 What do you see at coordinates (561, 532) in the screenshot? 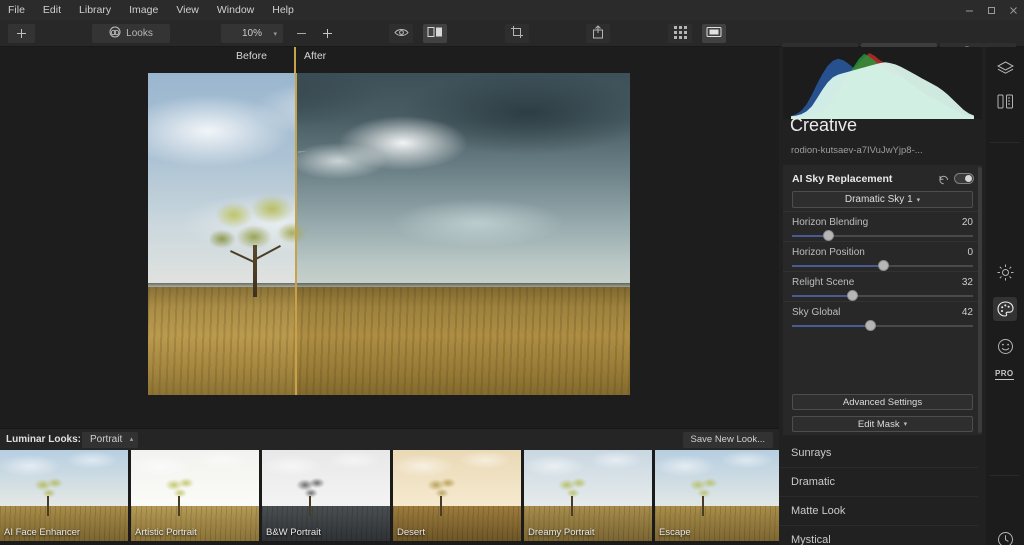
I see `look-thumbnail-label: Dreamy Portrait` at bounding box center [561, 532].